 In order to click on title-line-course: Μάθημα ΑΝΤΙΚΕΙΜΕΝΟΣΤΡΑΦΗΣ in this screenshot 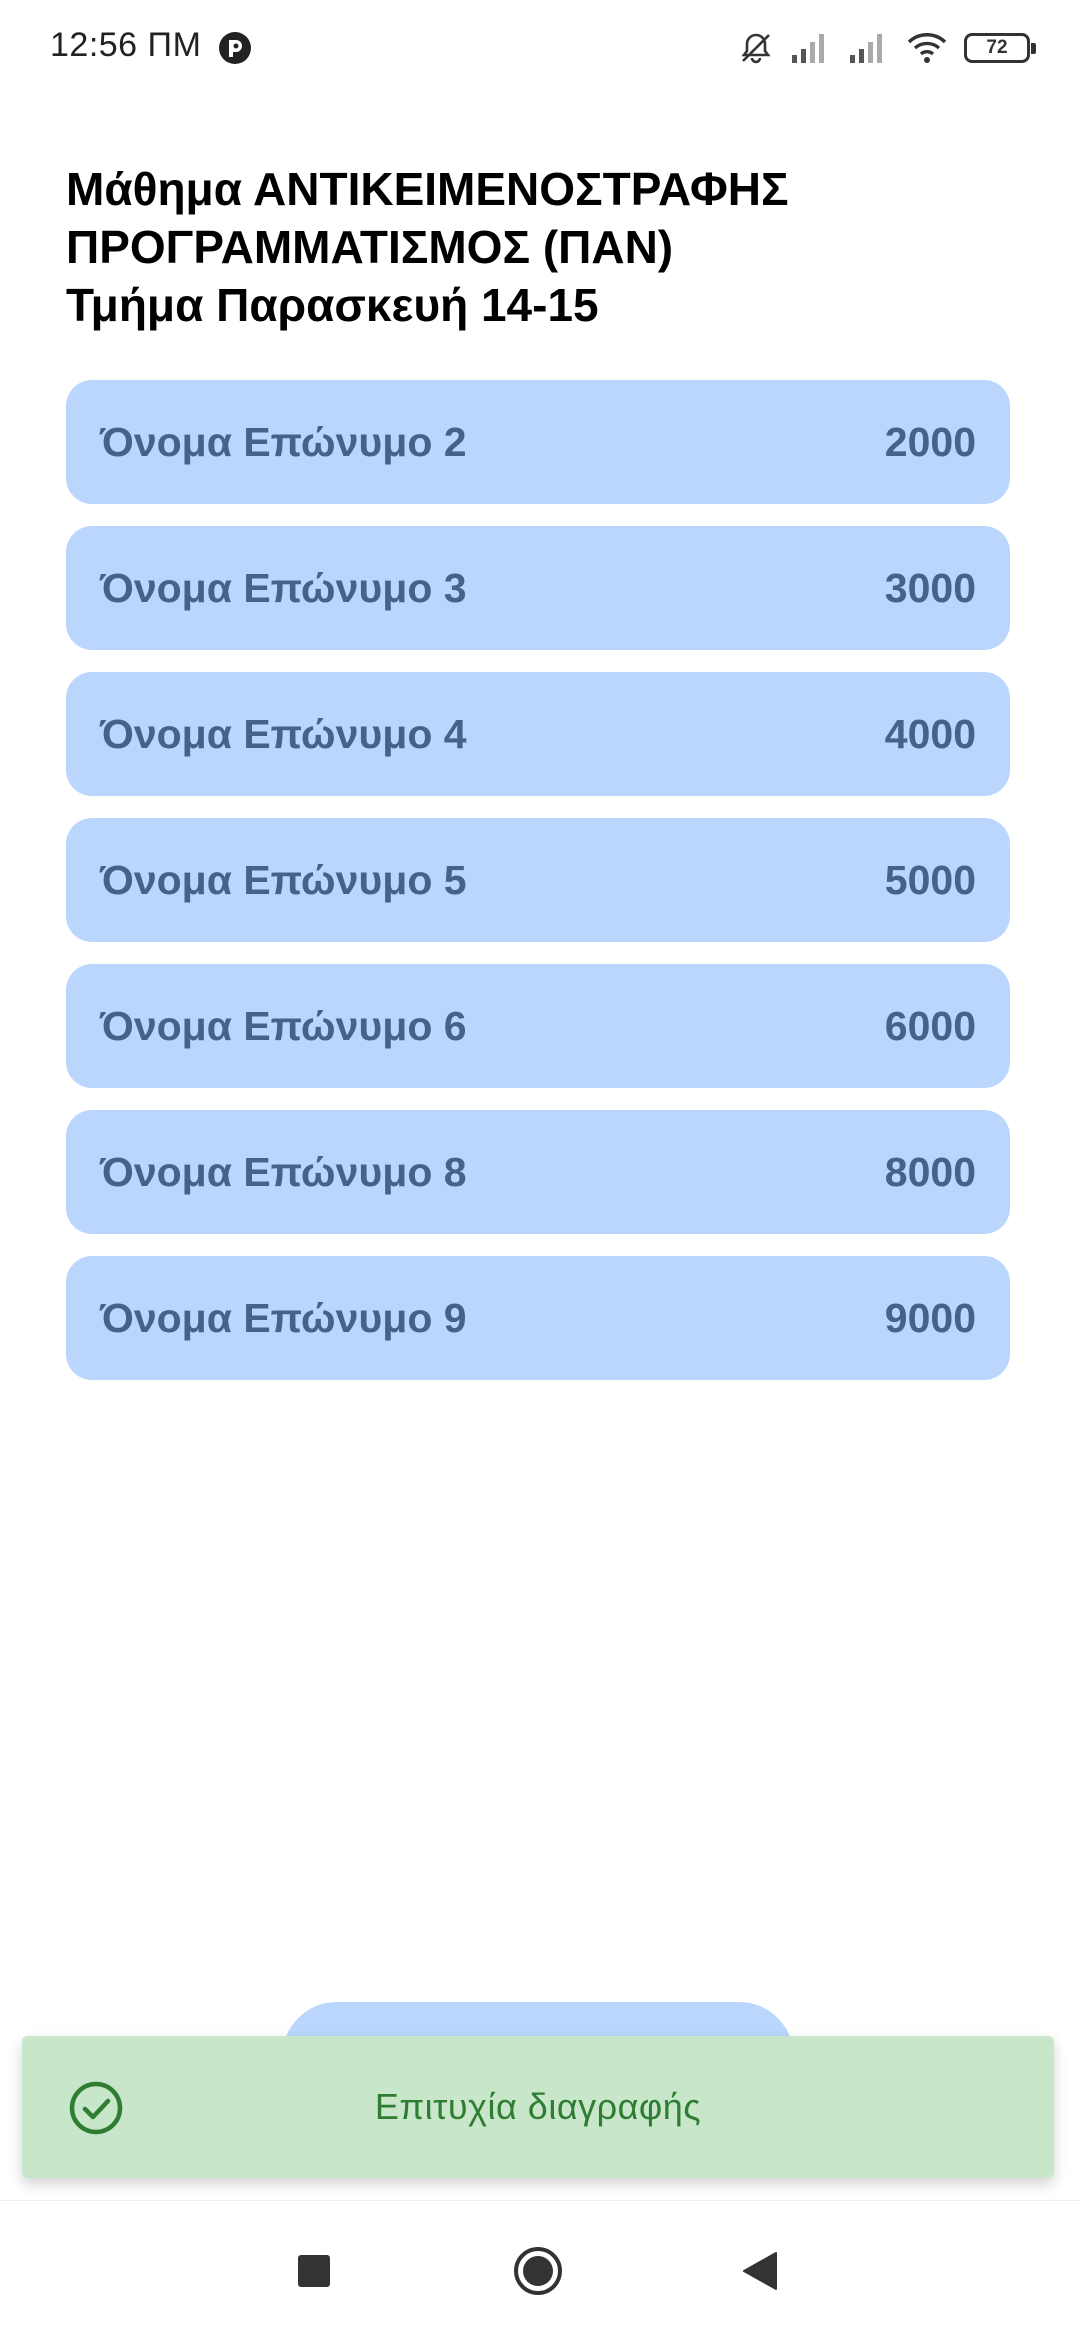, I will do `click(427, 189)`.